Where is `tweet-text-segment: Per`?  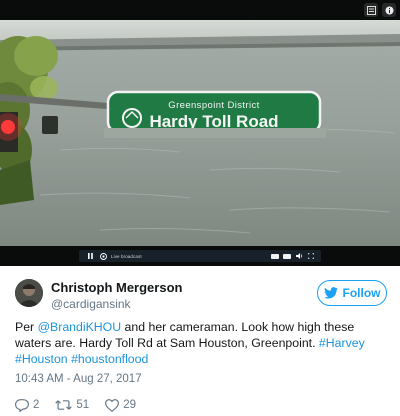
tweet-text-segment: Per is located at coordinates (26, 327).